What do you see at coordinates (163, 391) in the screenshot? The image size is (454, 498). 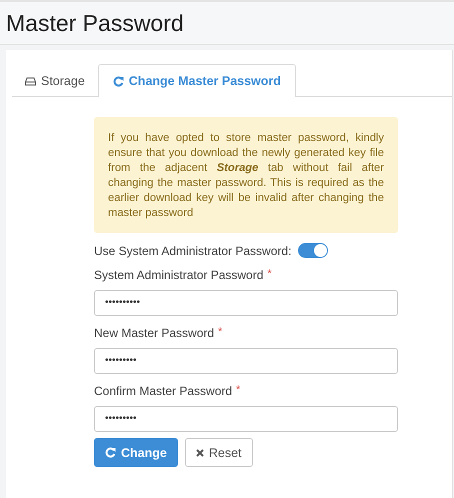 I see `field-label: Confirm Master Password` at bounding box center [163, 391].